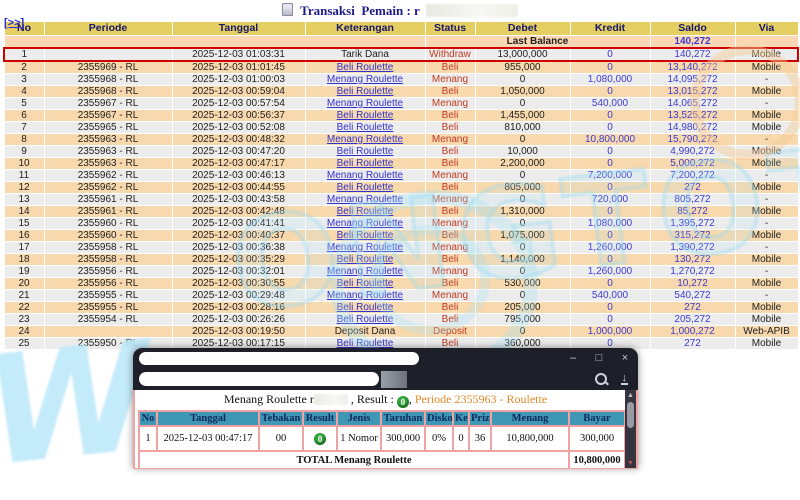 The height and width of the screenshot is (500, 800). I want to click on scrollbar-thumb, so click(630, 415).